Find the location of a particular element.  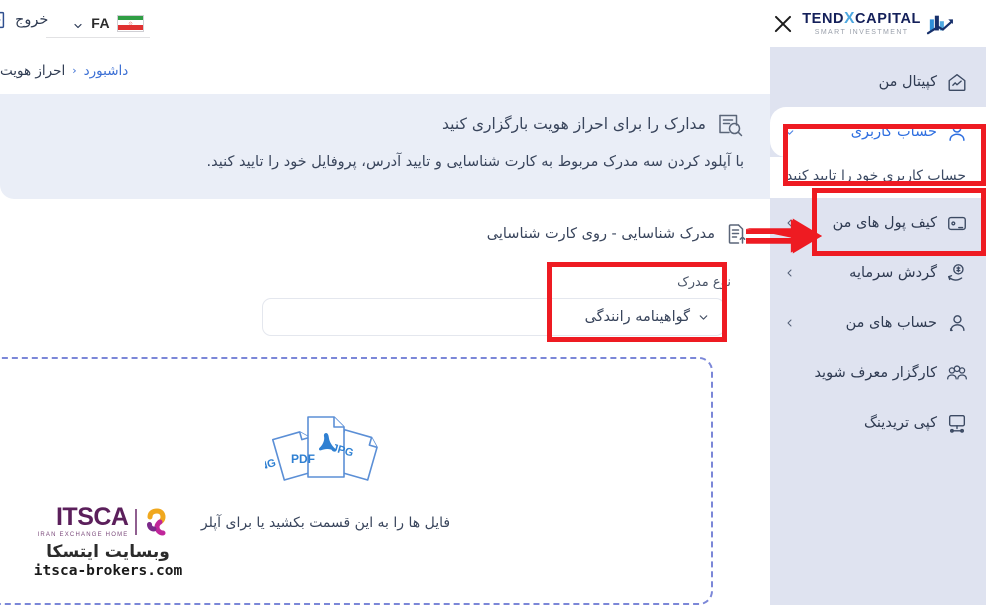

brand-tagline: SMART INVESTMENT is located at coordinates (861, 32).